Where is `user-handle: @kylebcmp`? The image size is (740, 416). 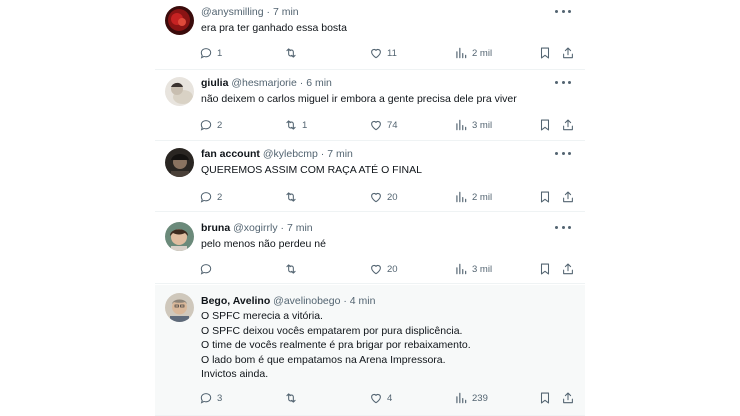 user-handle: @kylebcmp is located at coordinates (290, 154).